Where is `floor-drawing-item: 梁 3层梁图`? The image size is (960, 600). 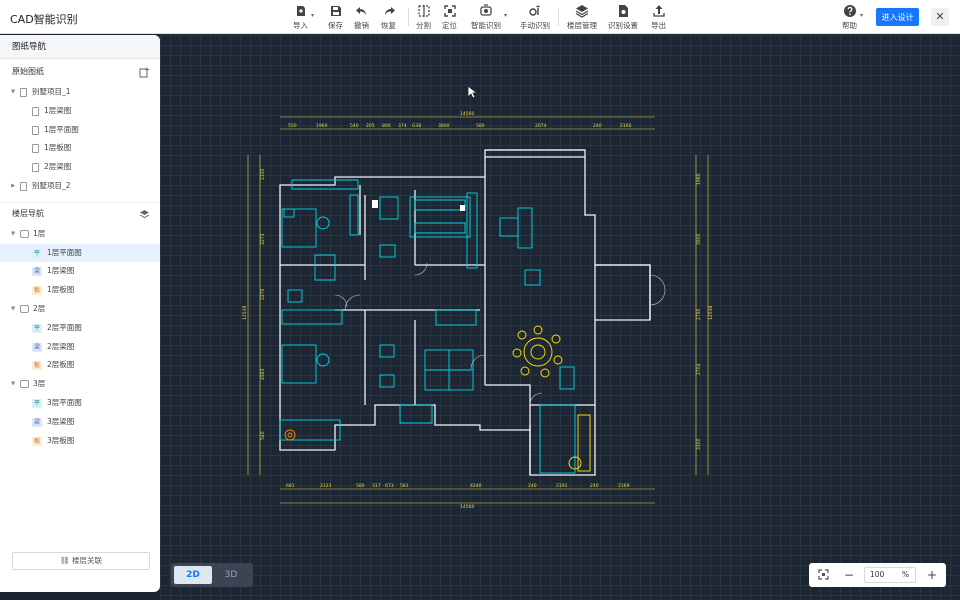 floor-drawing-item: 梁 3层梁图 is located at coordinates (80, 422).